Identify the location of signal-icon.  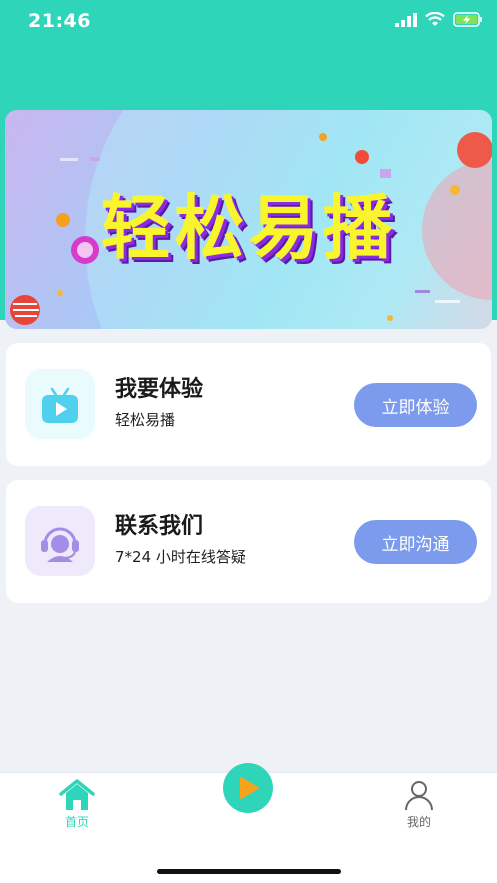
(406, 19).